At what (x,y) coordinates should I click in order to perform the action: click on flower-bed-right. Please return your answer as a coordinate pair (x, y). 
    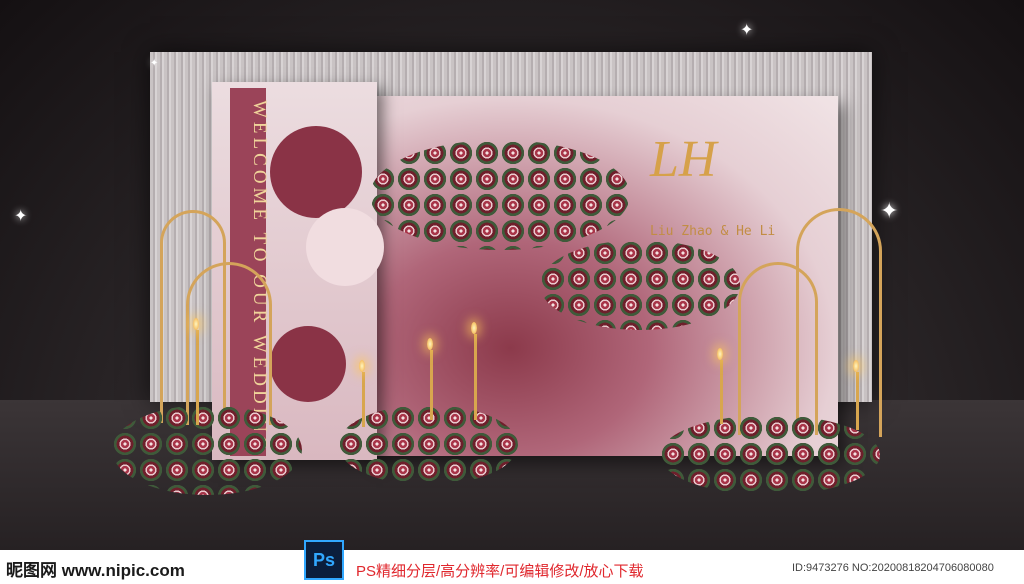
    Looking at the image, I should click on (770, 455).